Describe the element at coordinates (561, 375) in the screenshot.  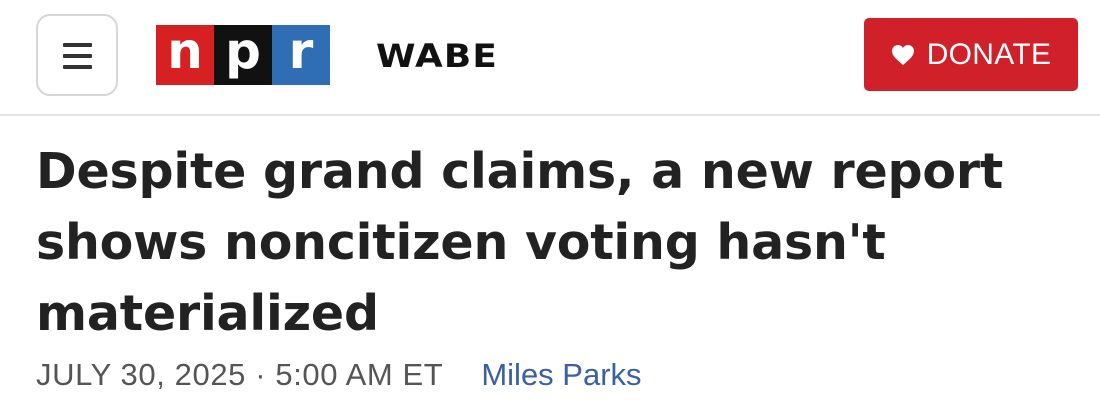
I see `author-link: Miles Parks` at that location.